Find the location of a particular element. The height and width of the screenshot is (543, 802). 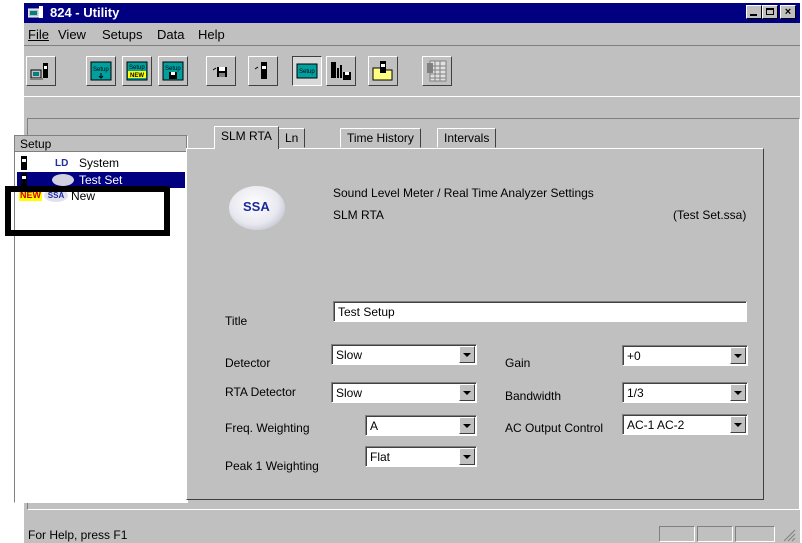

setup-save-icon: Setup is located at coordinates (173, 71).